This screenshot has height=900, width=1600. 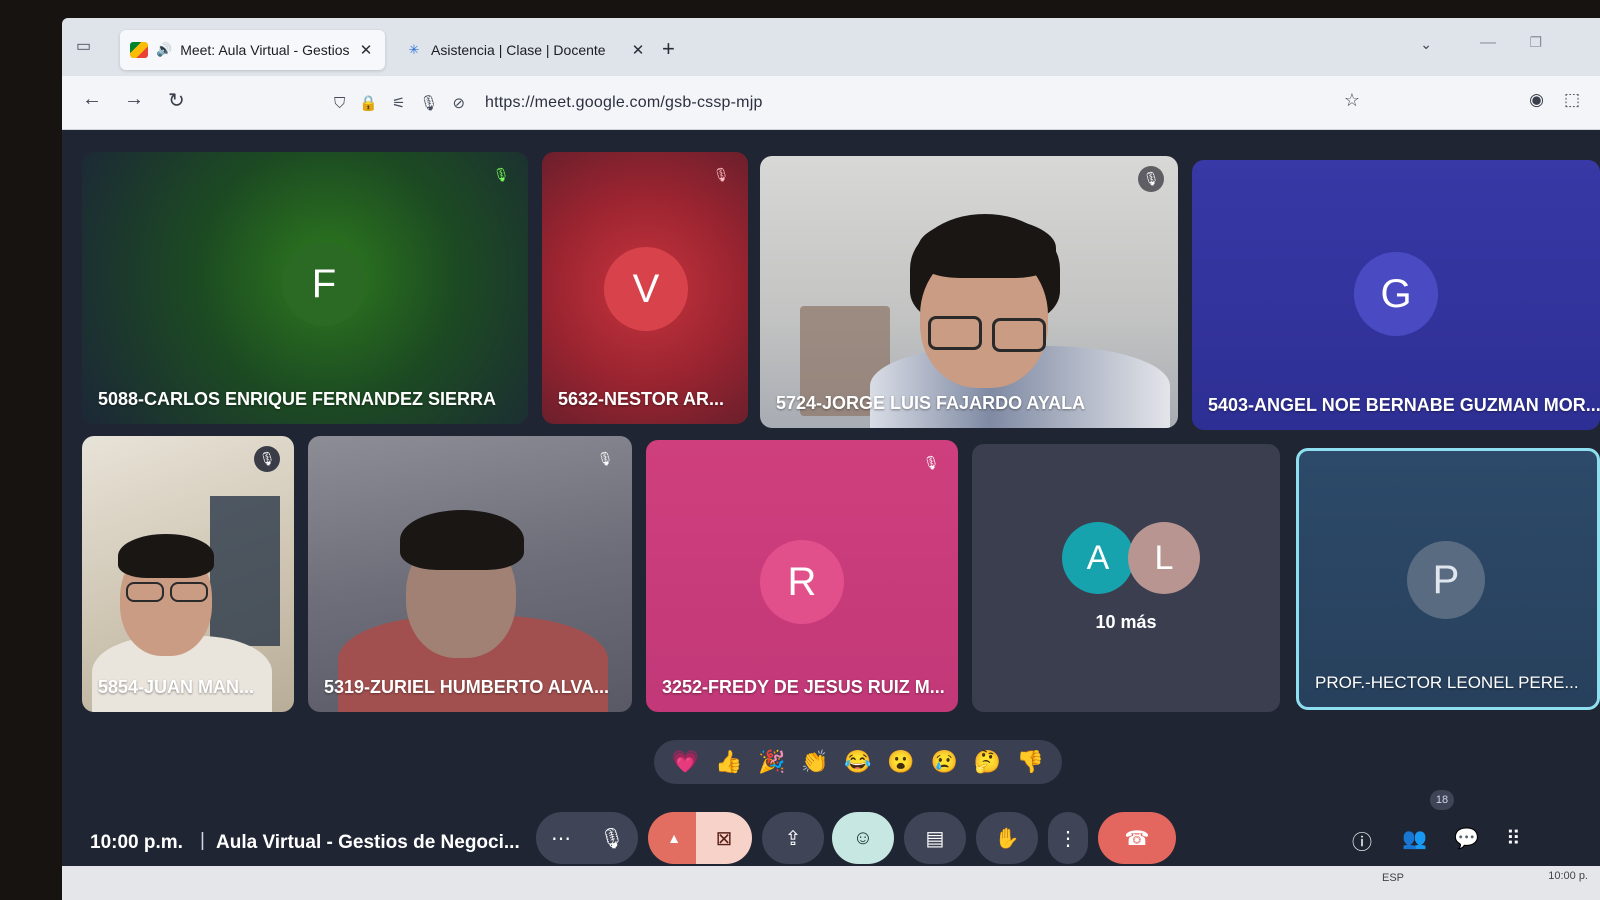 I want to click on emoji-icon: ☺, so click(x=863, y=837).